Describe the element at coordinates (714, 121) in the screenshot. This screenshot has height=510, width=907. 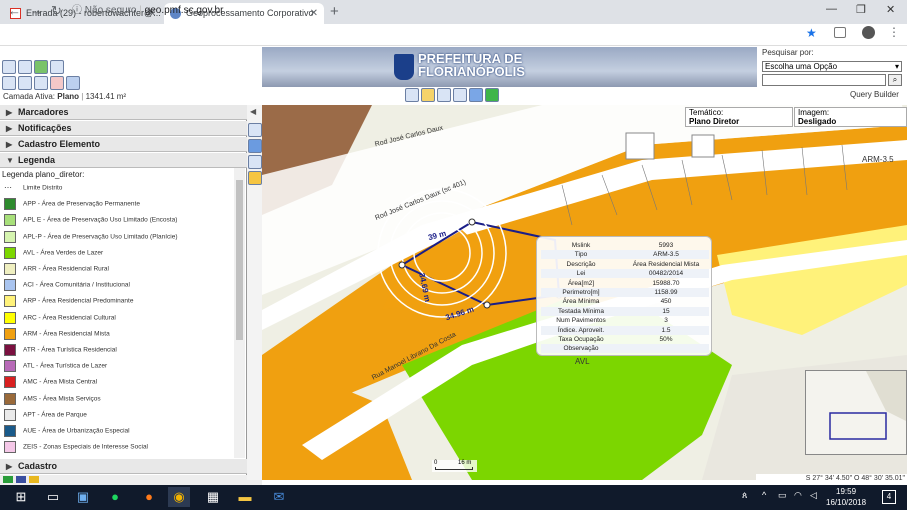
I see `tematico-value: Plano Diretor` at that location.